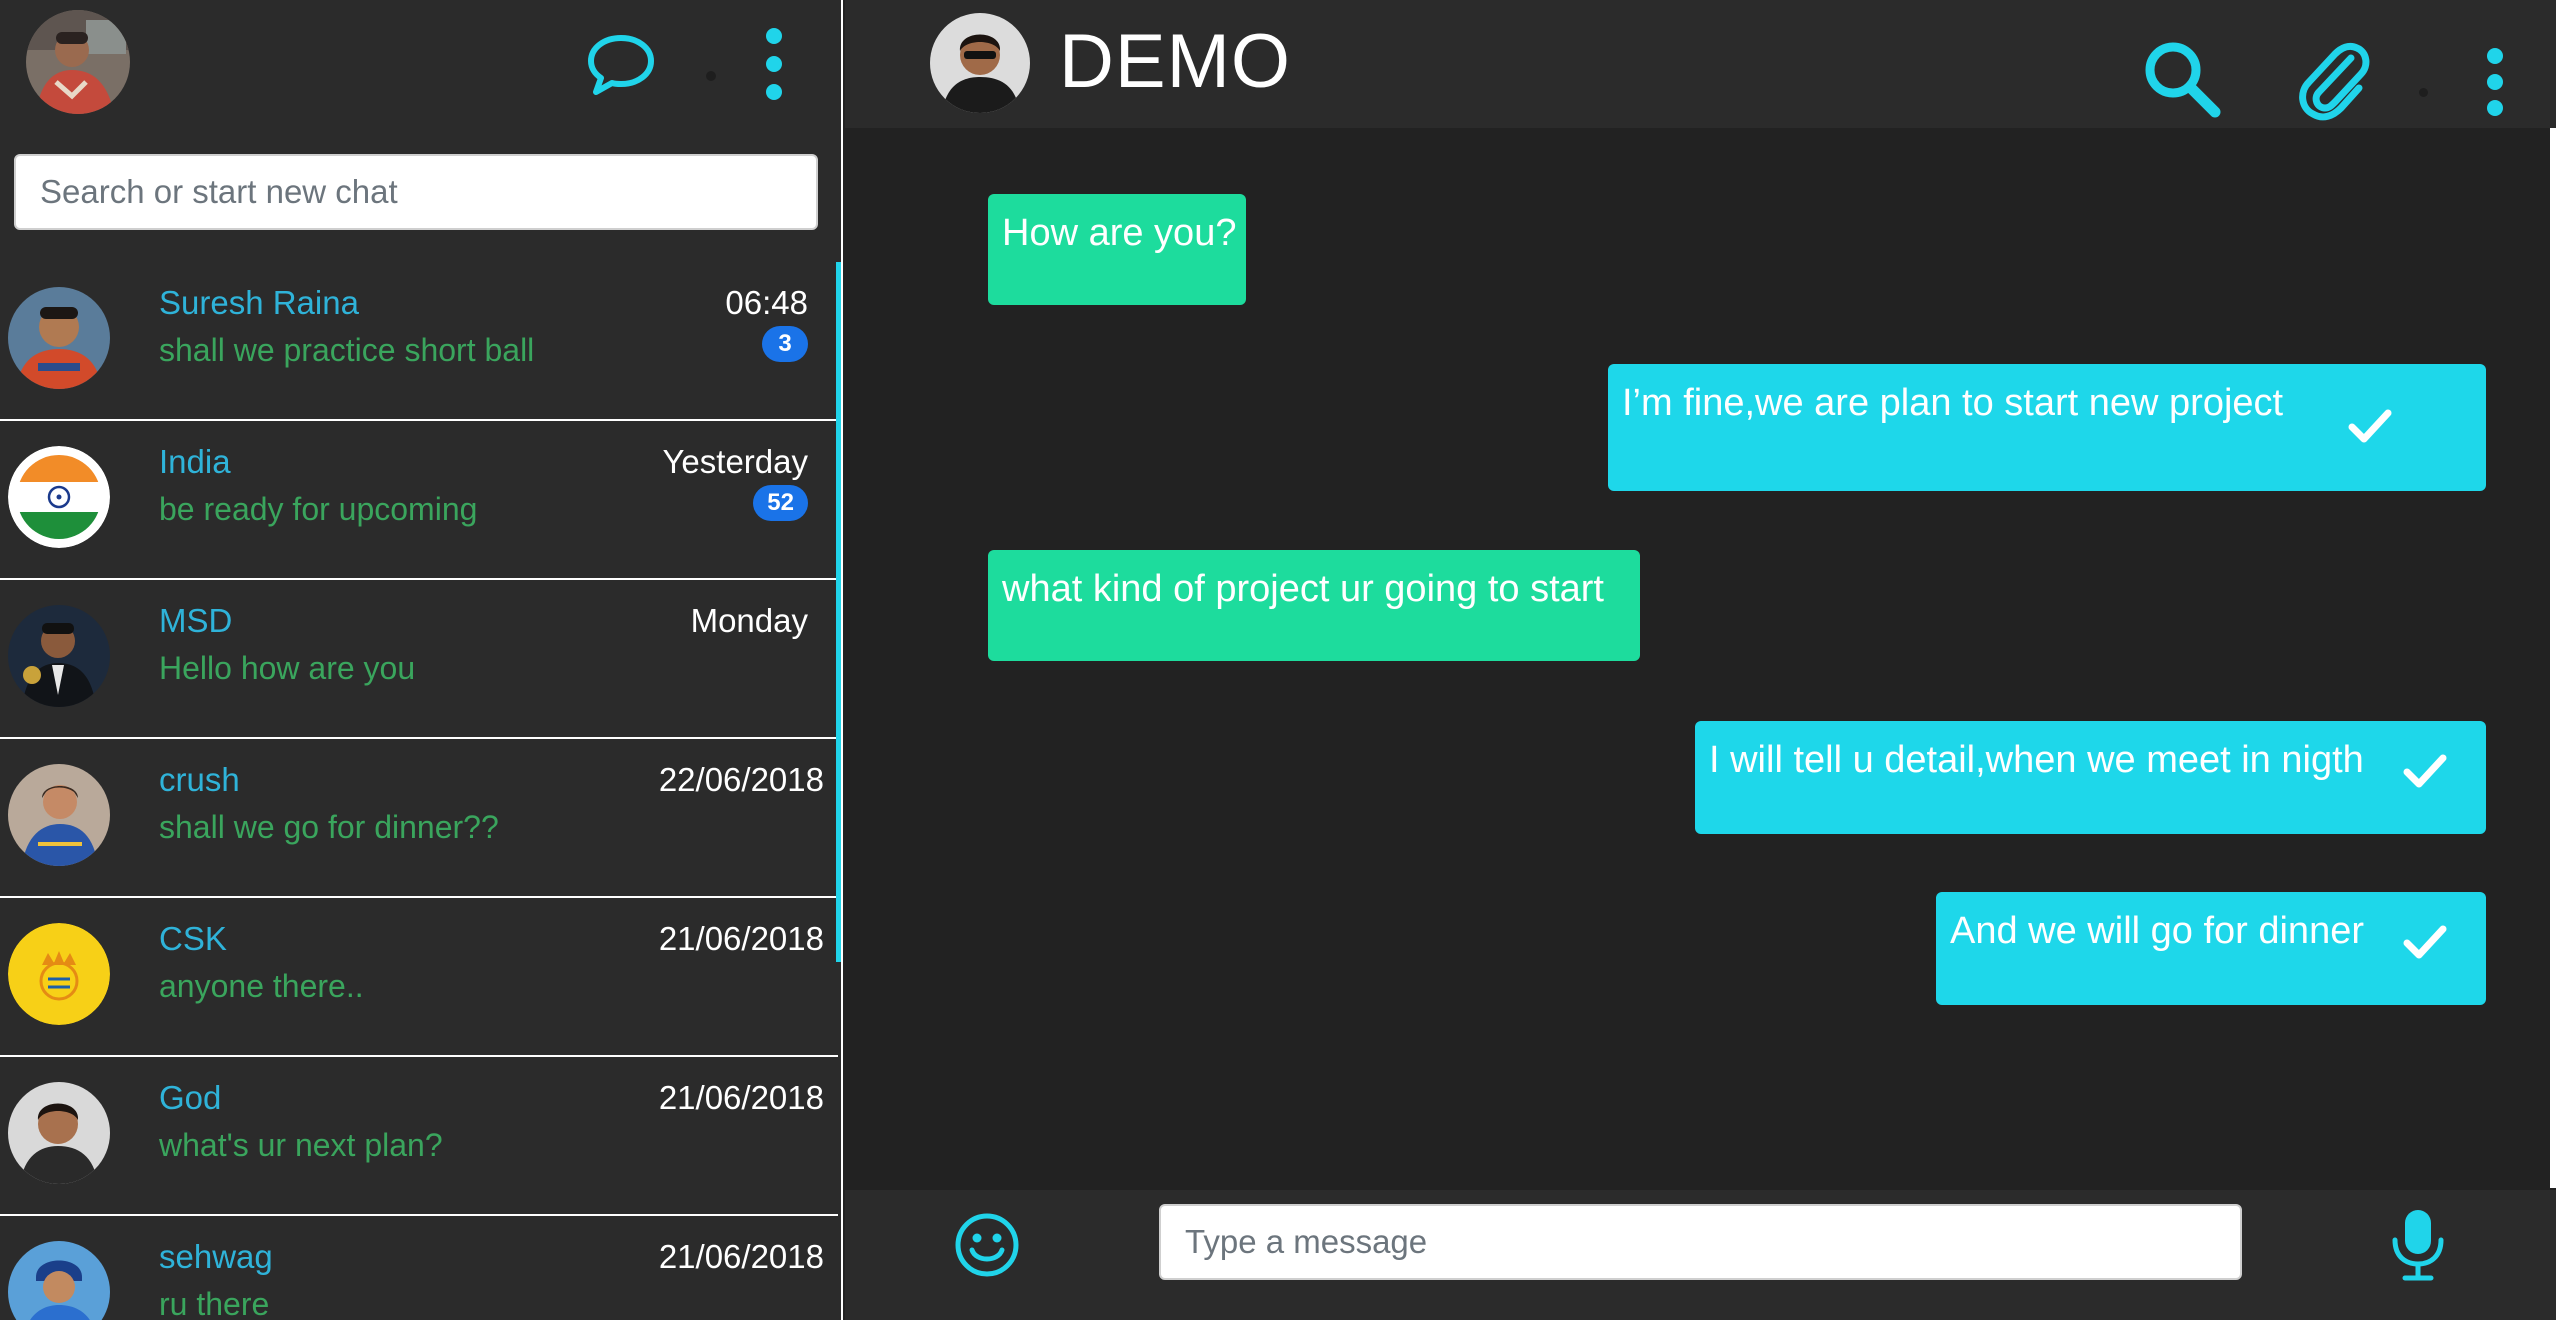 Image resolution: width=2556 pixels, height=1320 pixels. What do you see at coordinates (766, 302) in the screenshot?
I see `chat-time: 06:48` at bounding box center [766, 302].